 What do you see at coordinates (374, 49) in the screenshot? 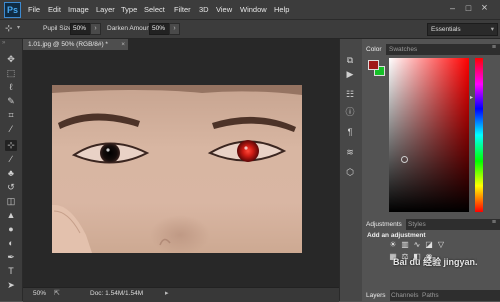
I see `tab-color: Color` at bounding box center [374, 49].